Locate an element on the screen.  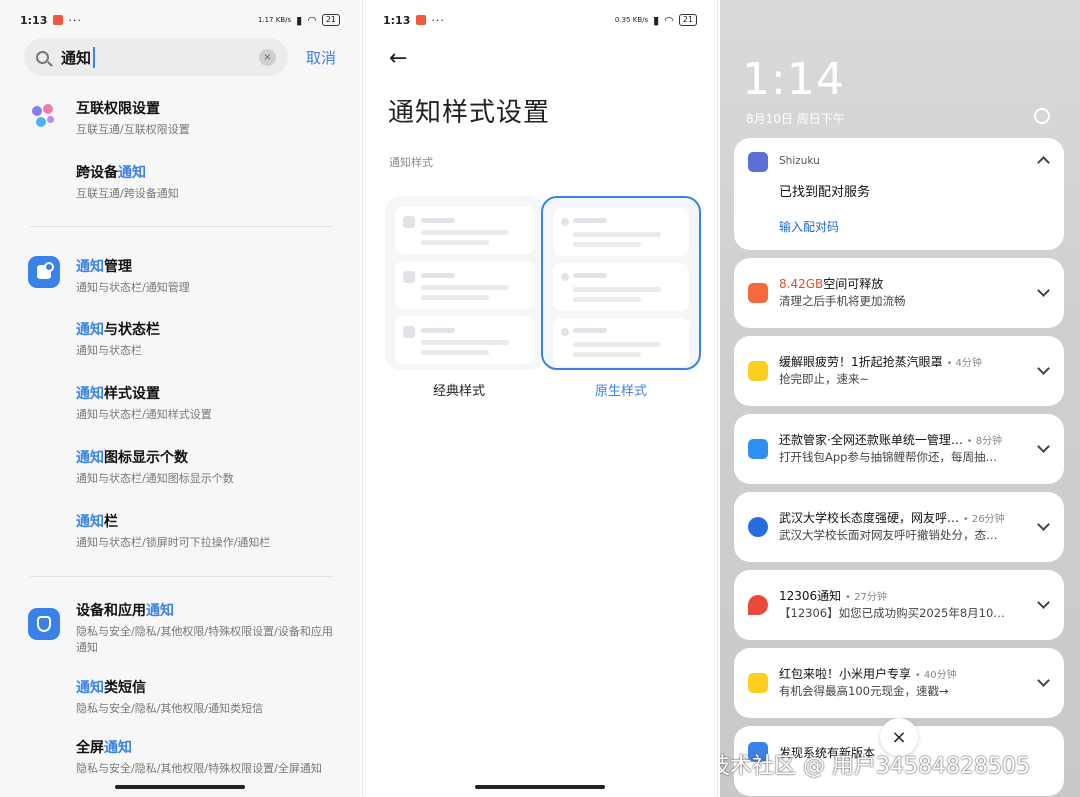
wallet-icon is located at coordinates (758, 449).